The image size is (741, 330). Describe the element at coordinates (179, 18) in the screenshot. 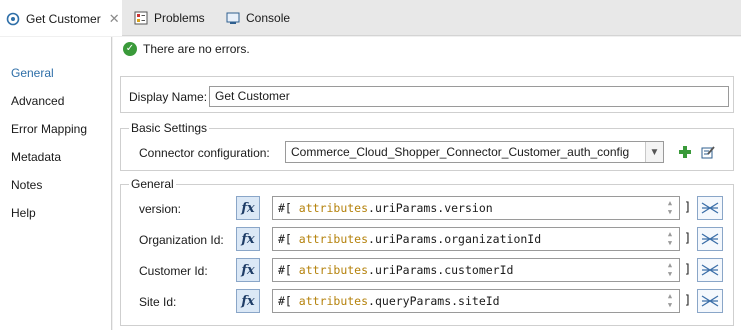

I see `tab-label: Problems` at that location.